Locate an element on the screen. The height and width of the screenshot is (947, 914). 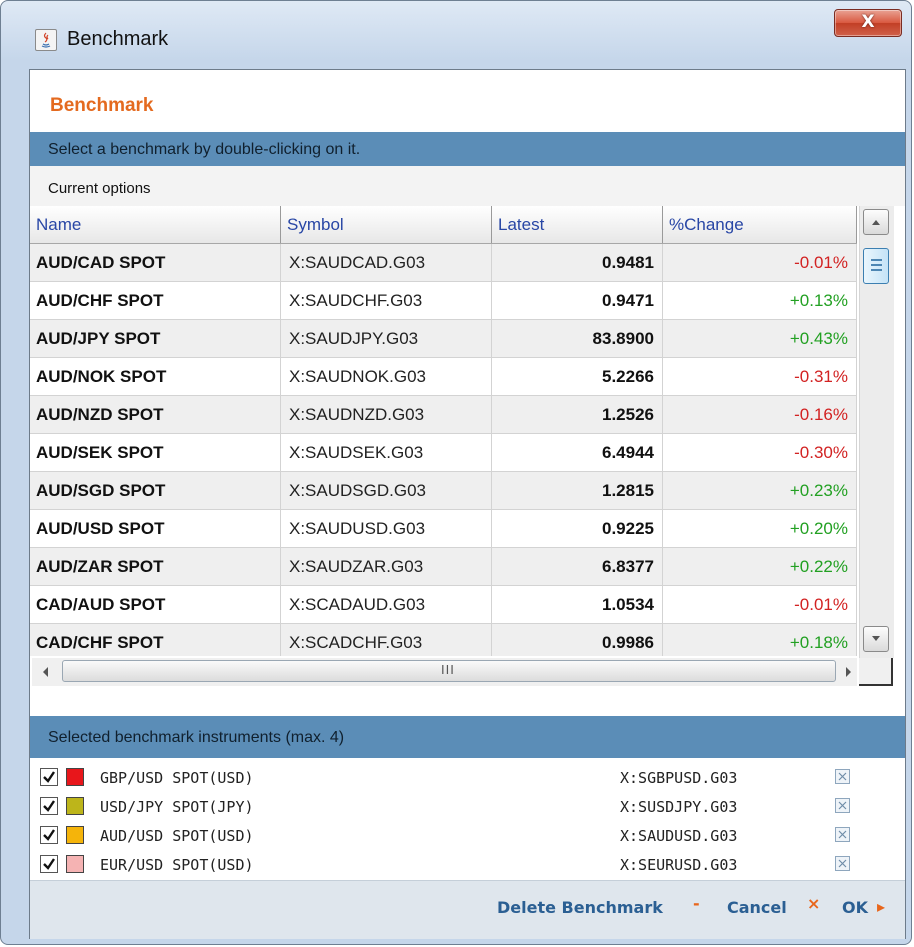
scroll-down-button is located at coordinates (876, 639).